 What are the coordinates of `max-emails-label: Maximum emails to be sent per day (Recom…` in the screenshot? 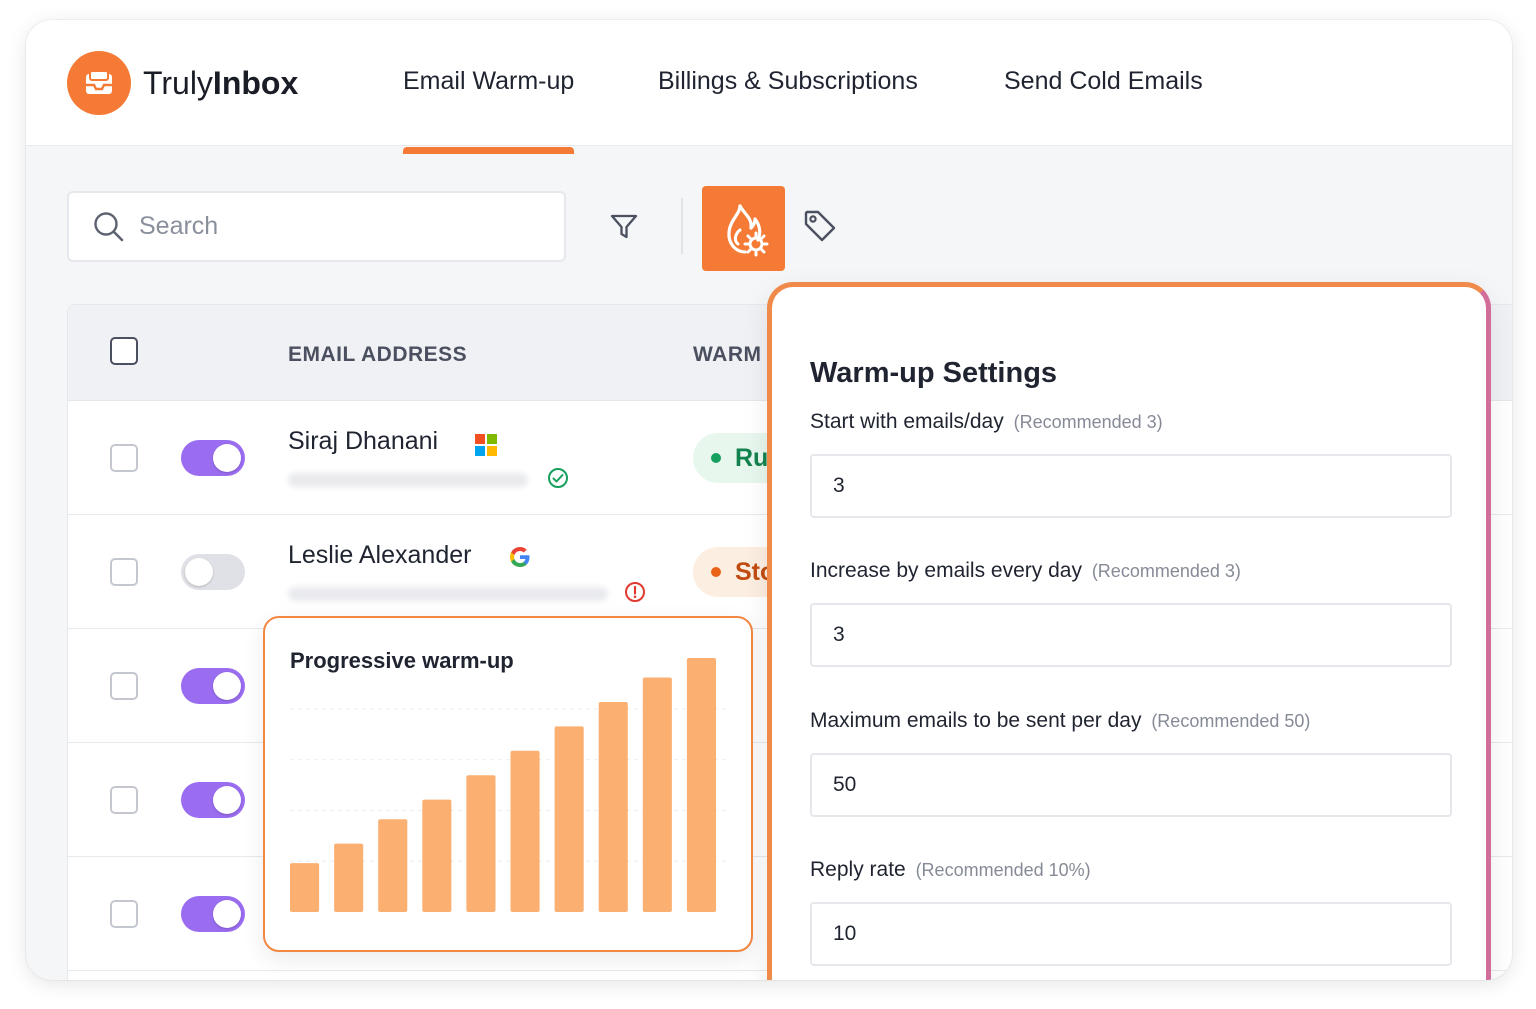 It's located at (1060, 720).